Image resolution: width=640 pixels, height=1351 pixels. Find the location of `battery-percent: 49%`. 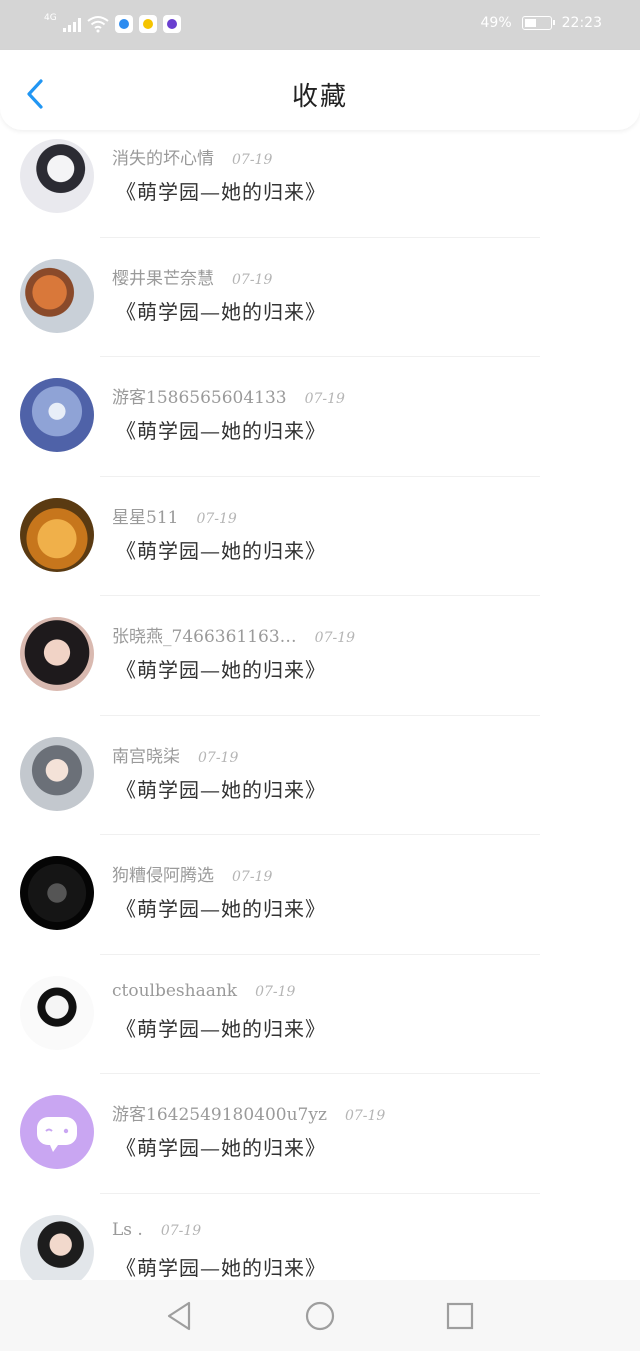

battery-percent: 49% is located at coordinates (496, 23).